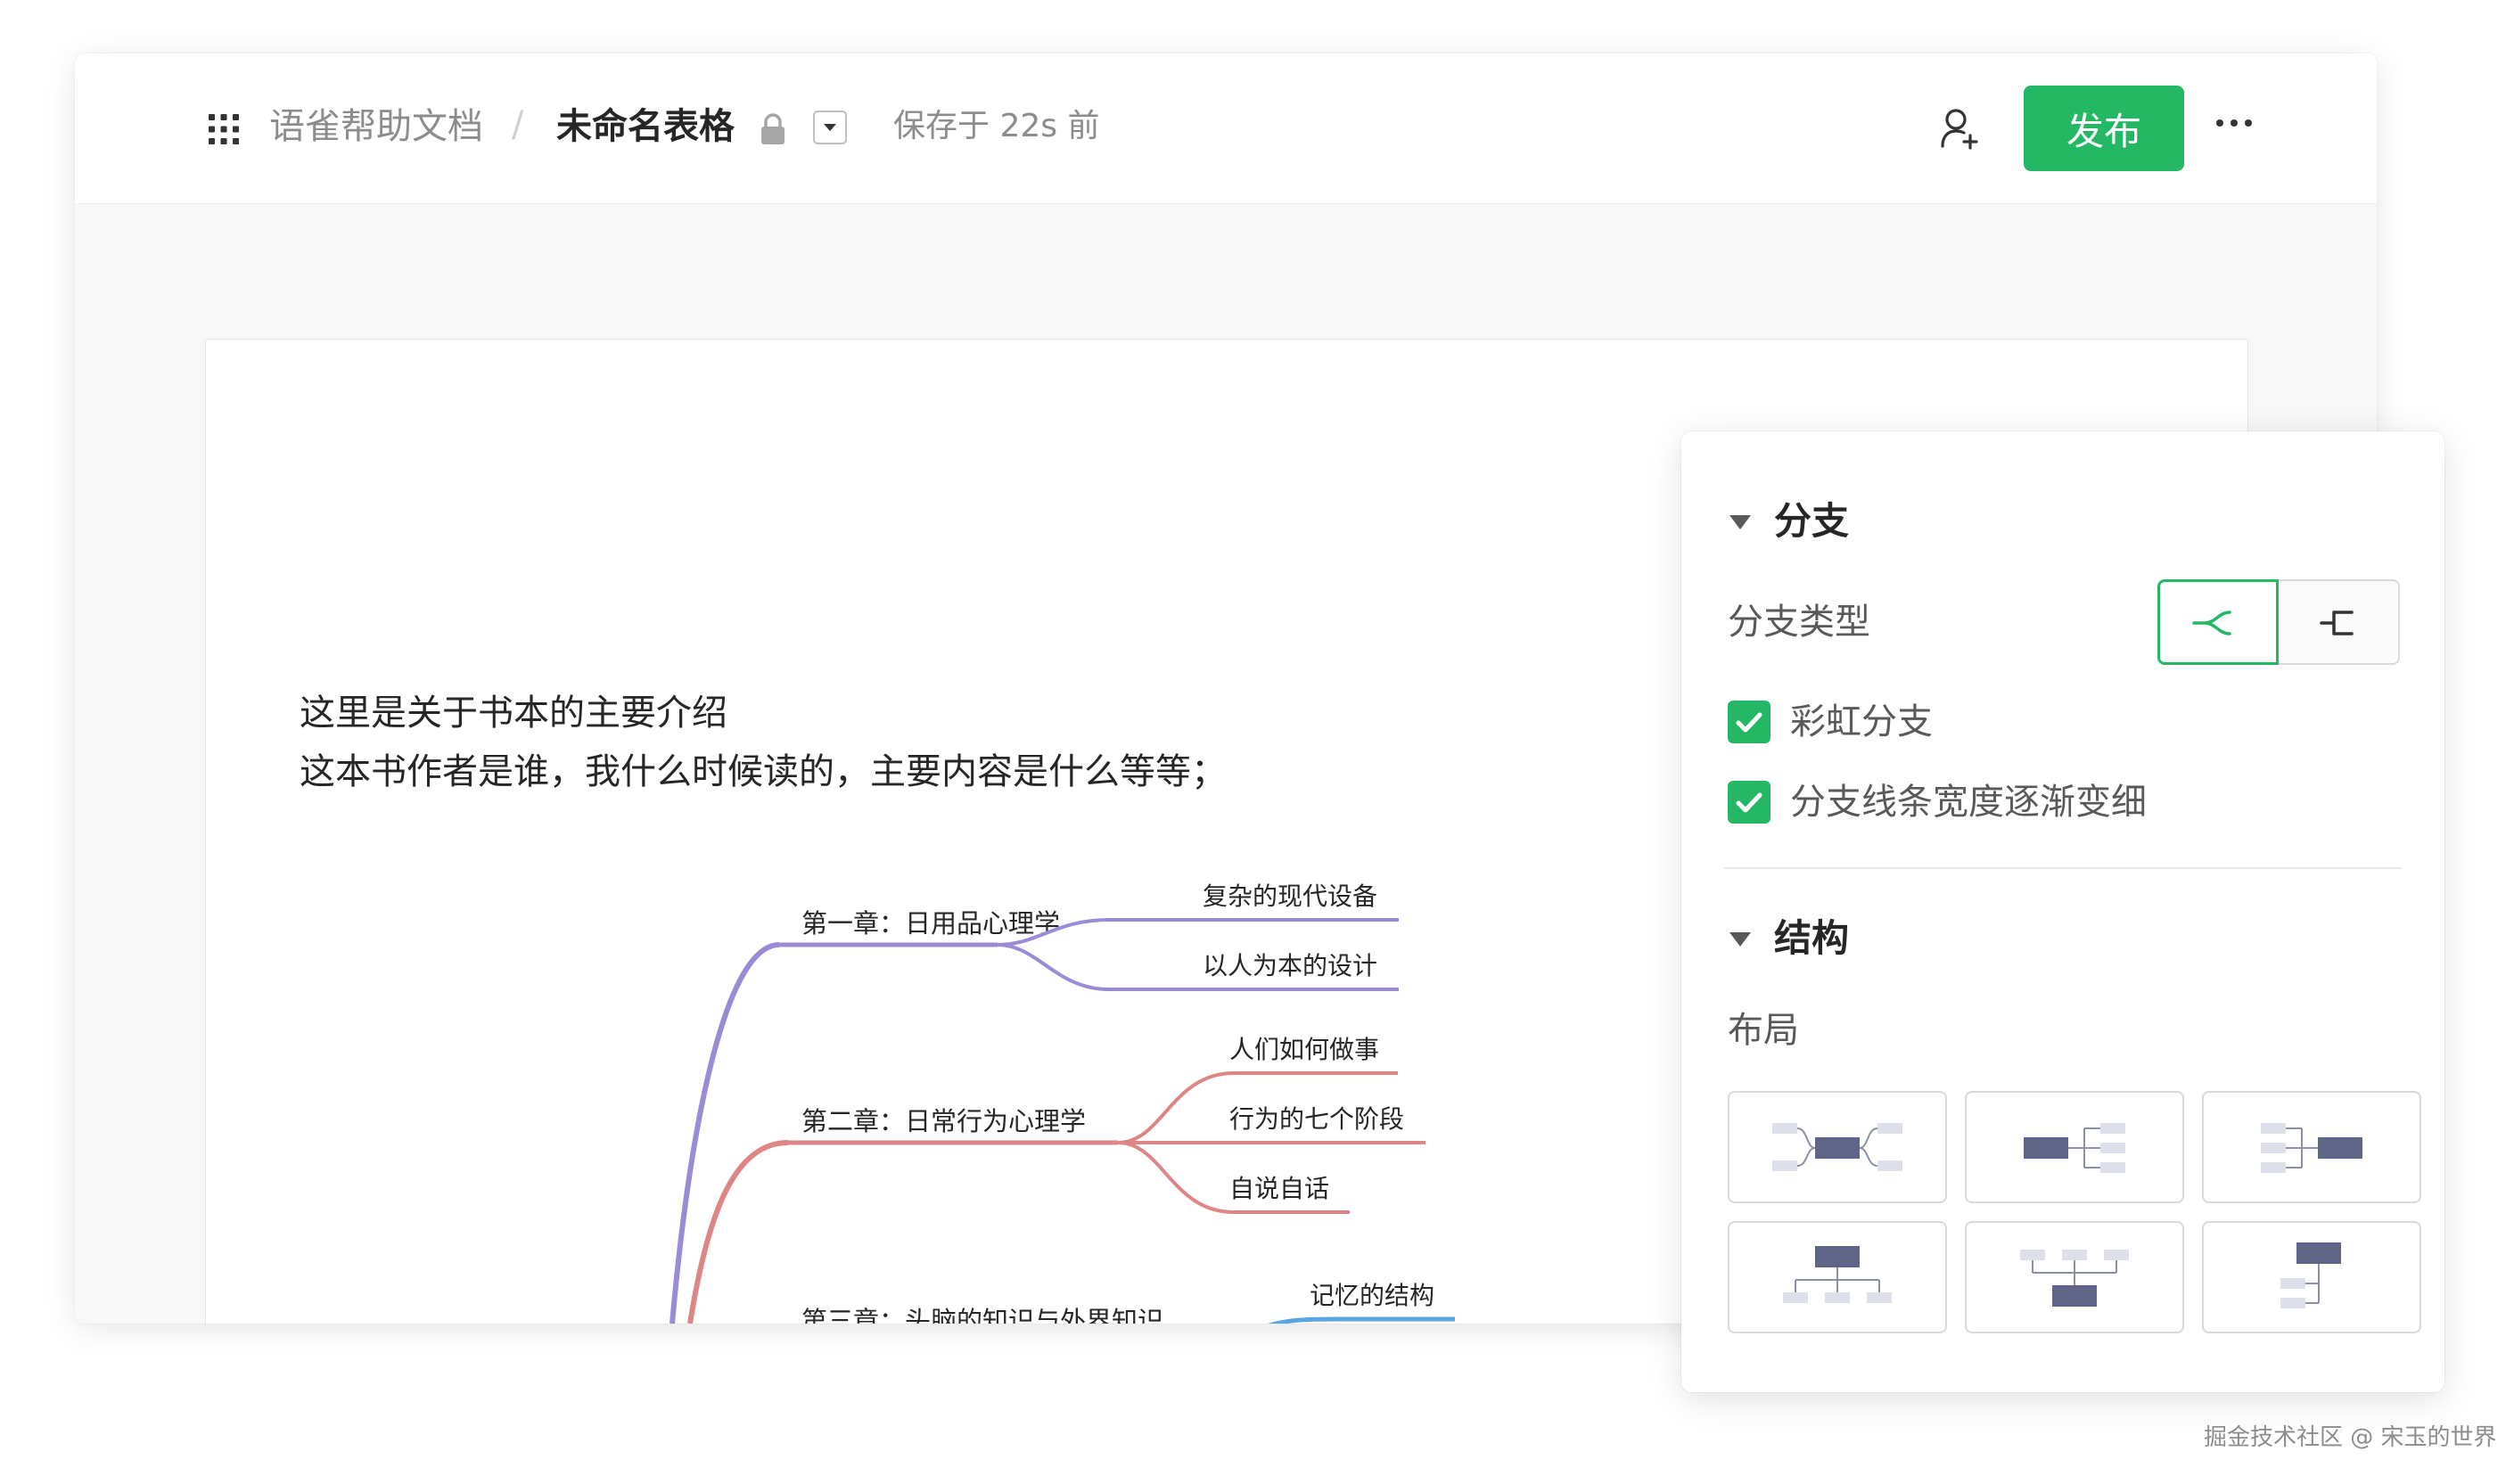 The width and height of the screenshot is (2514, 1484). Describe the element at coordinates (1763, 1030) in the screenshot. I see `layout-label: 布局` at that location.